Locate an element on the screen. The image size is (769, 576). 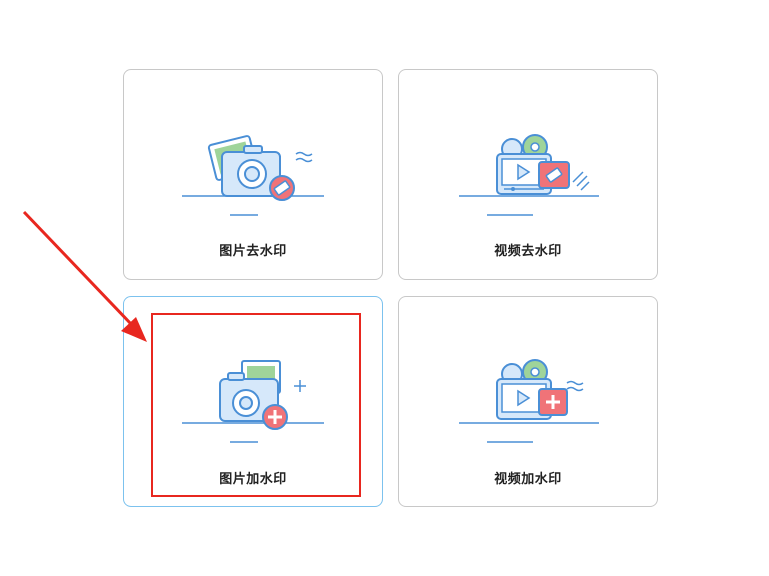
photo-camera-add-icon is located at coordinates (253, 401).